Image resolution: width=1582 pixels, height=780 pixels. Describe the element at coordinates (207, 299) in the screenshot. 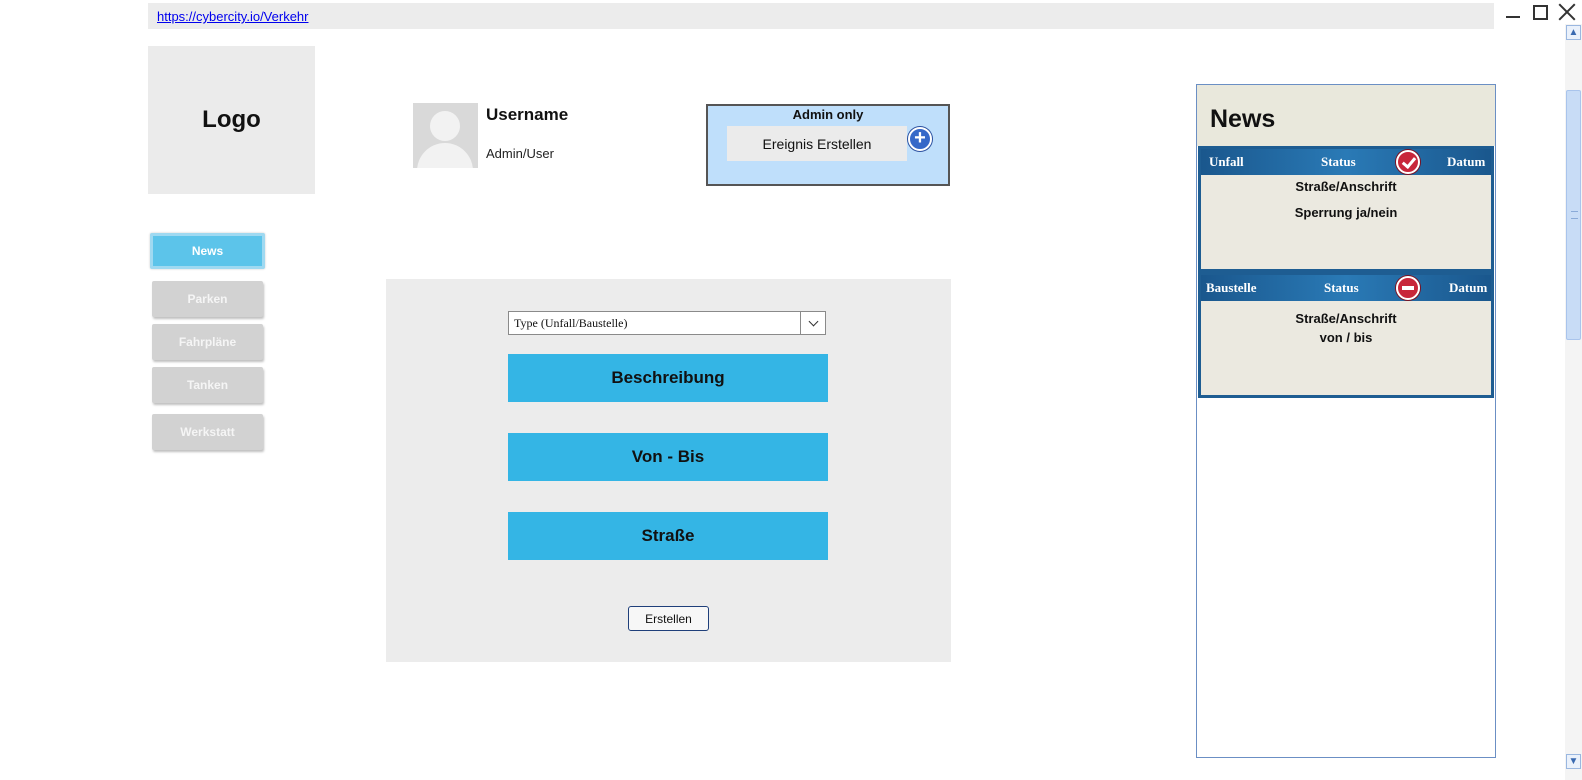

I see `nav-item-parken: Parken` at that location.